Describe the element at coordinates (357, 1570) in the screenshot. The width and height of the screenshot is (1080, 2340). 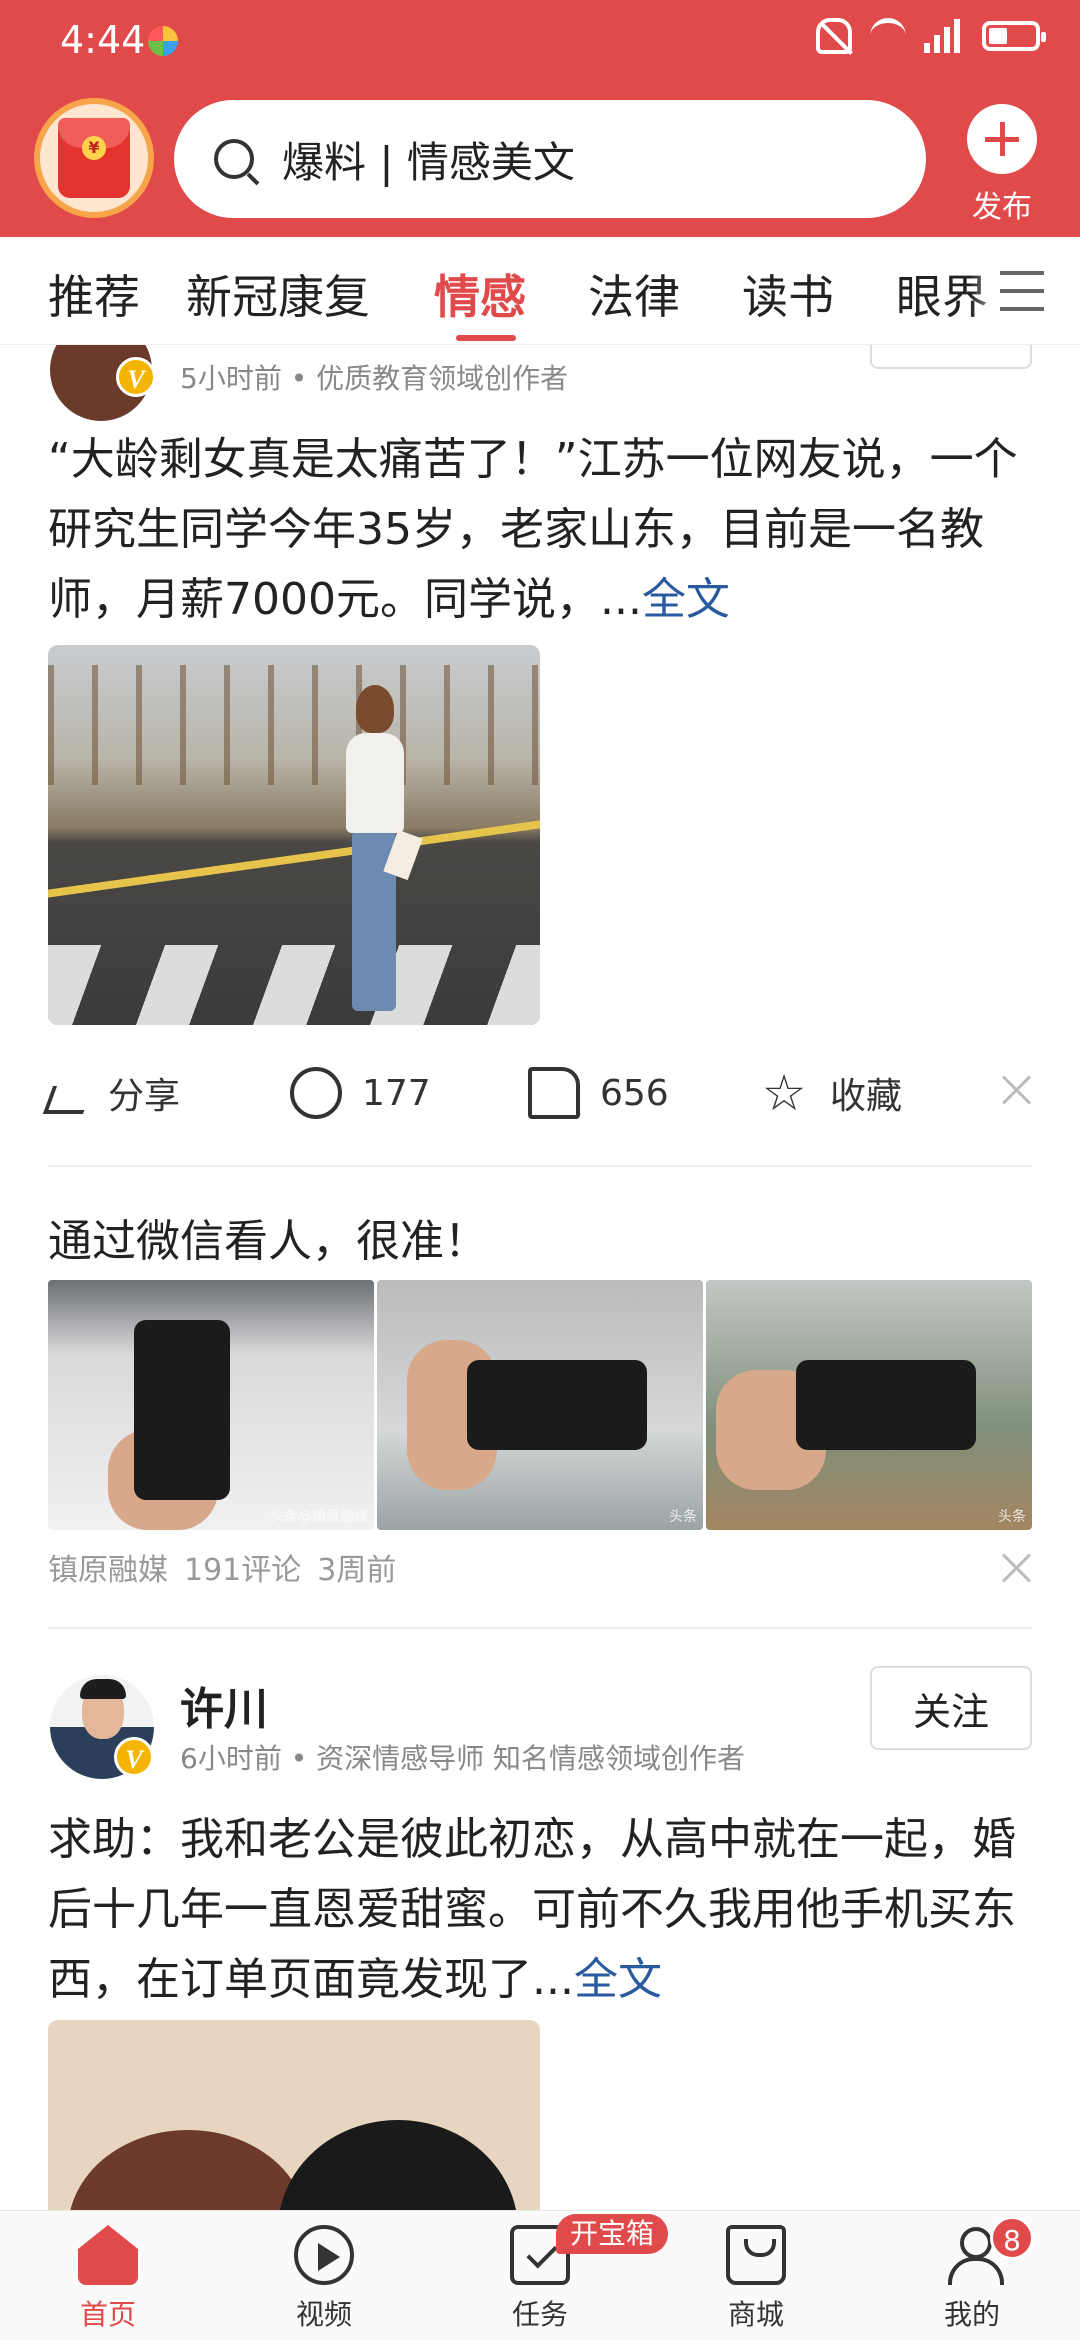
I see `article-time: 3周前` at that location.